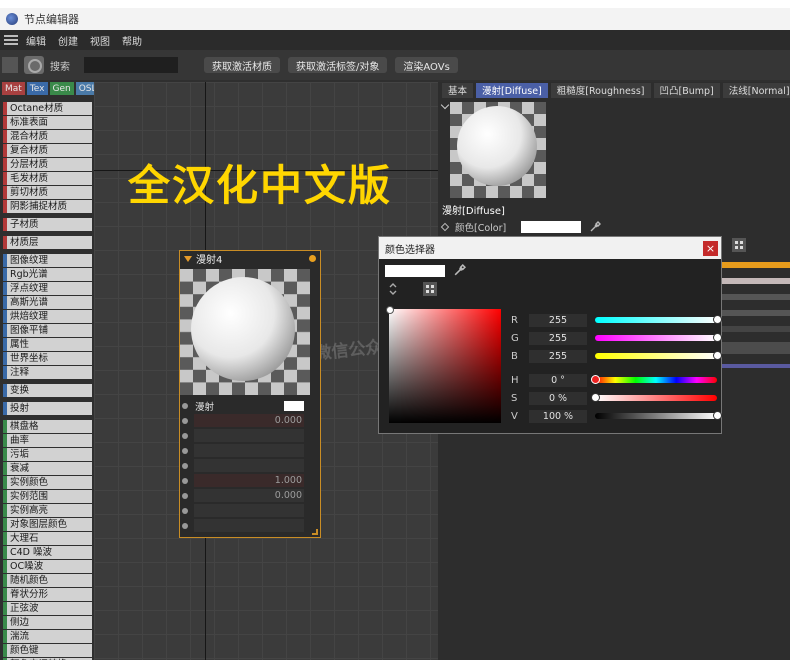 The image size is (790, 668). I want to click on diffuse-material-node: 漫射4 漫射 0.000 1.000 0.000, so click(250, 394).